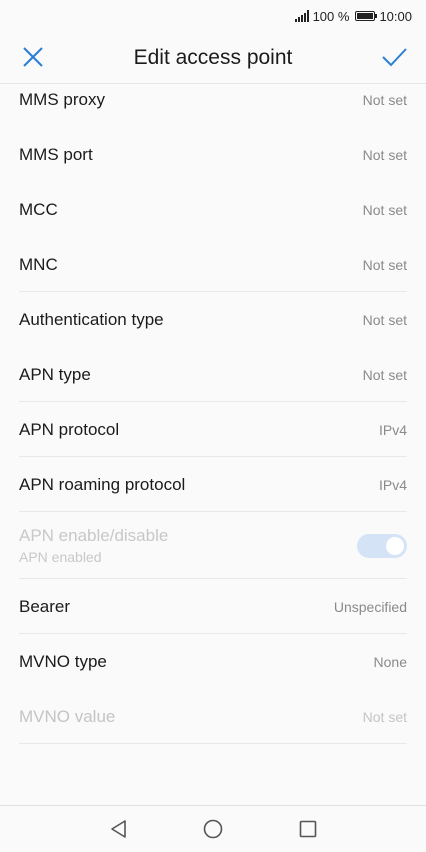  What do you see at coordinates (213, 154) in the screenshot?
I see `setting-row-mms-port: MMS port Not set` at bounding box center [213, 154].